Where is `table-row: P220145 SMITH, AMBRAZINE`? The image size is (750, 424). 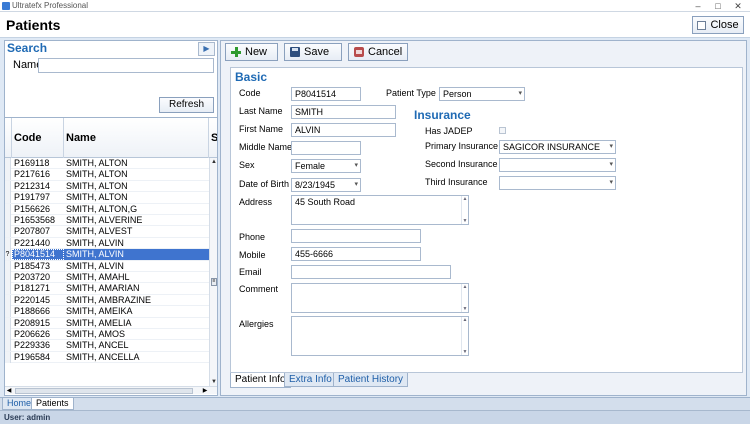 table-row: P220145 SMITH, AMBRAZINE is located at coordinates (107, 300).